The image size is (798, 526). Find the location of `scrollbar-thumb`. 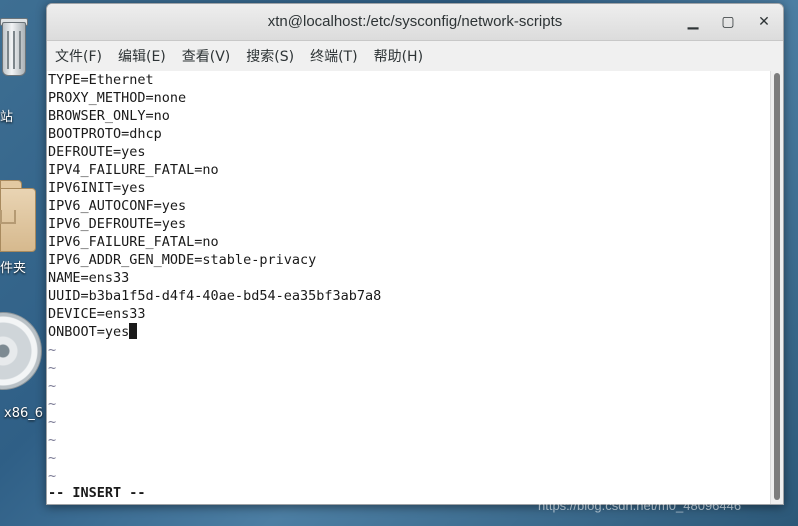

scrollbar-thumb is located at coordinates (777, 286).